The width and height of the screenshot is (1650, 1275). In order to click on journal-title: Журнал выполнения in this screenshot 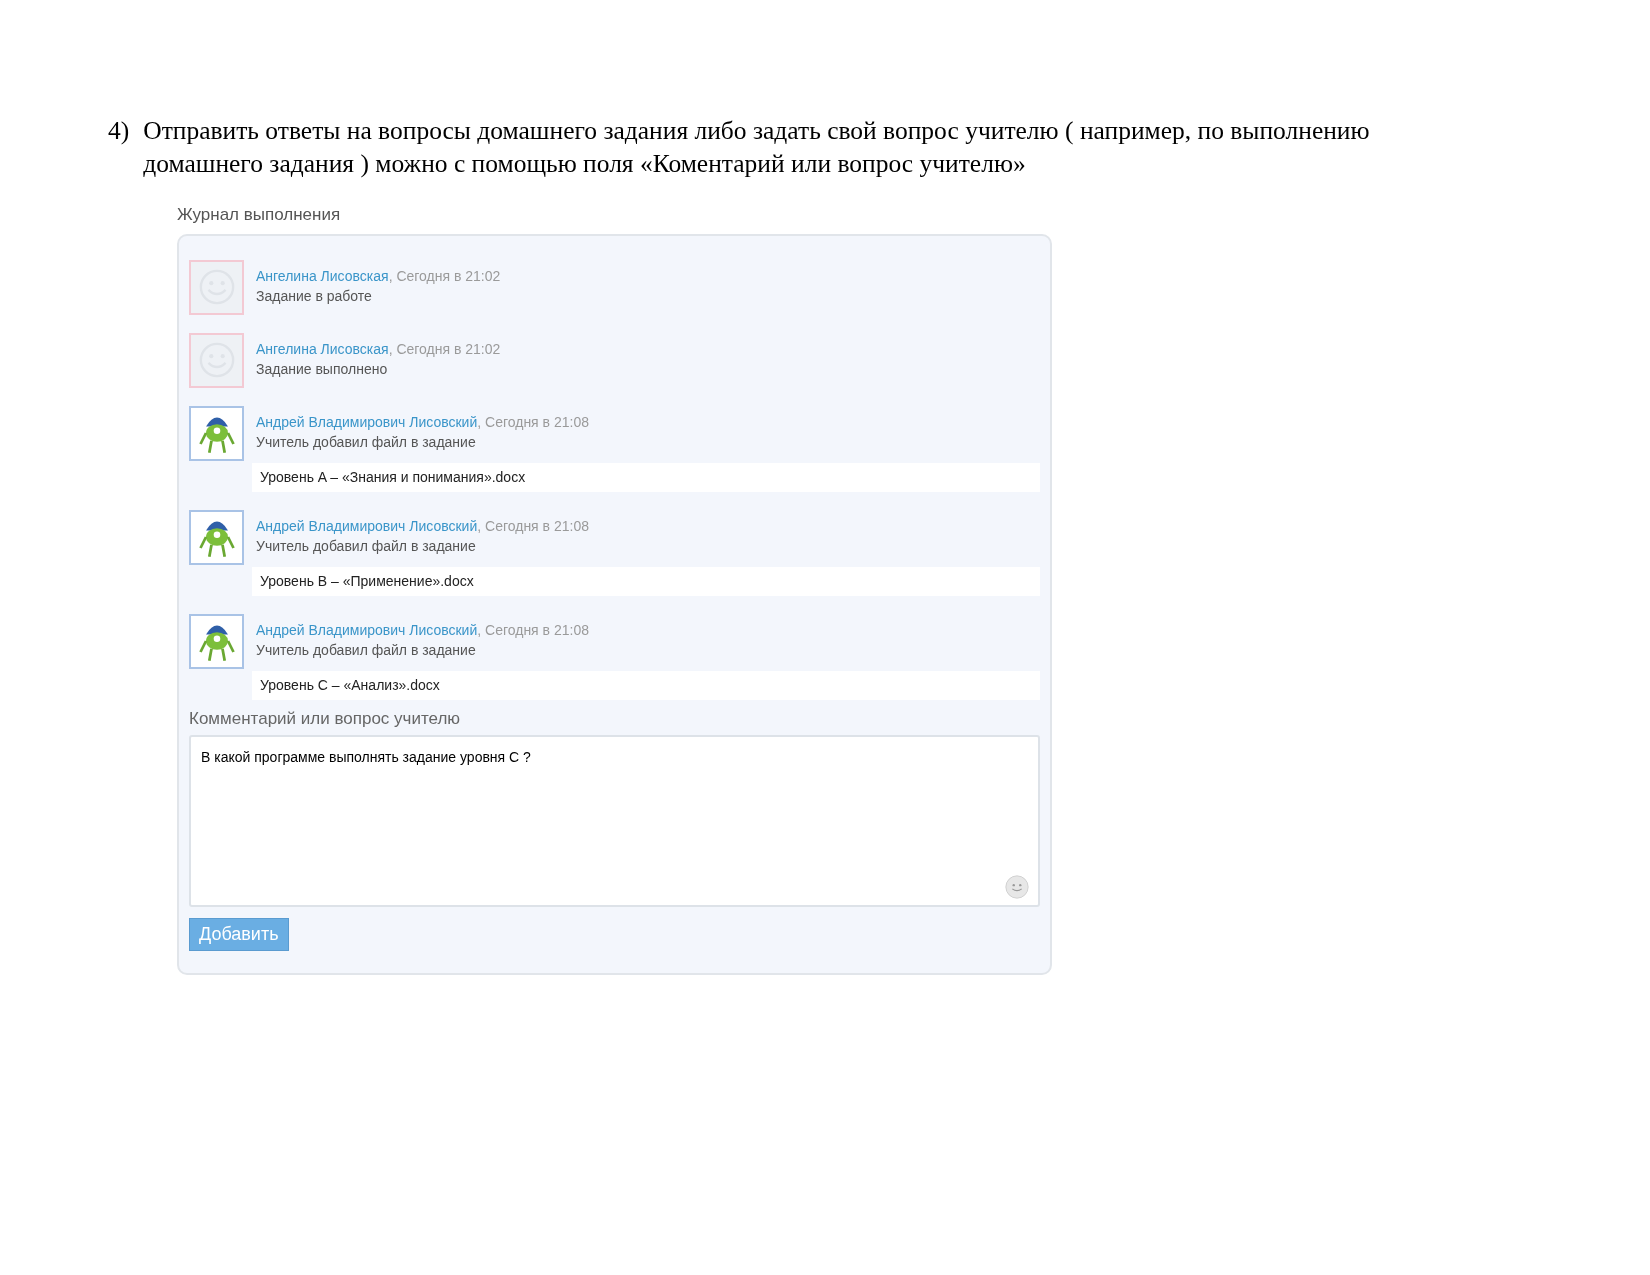, I will do `click(259, 215)`.